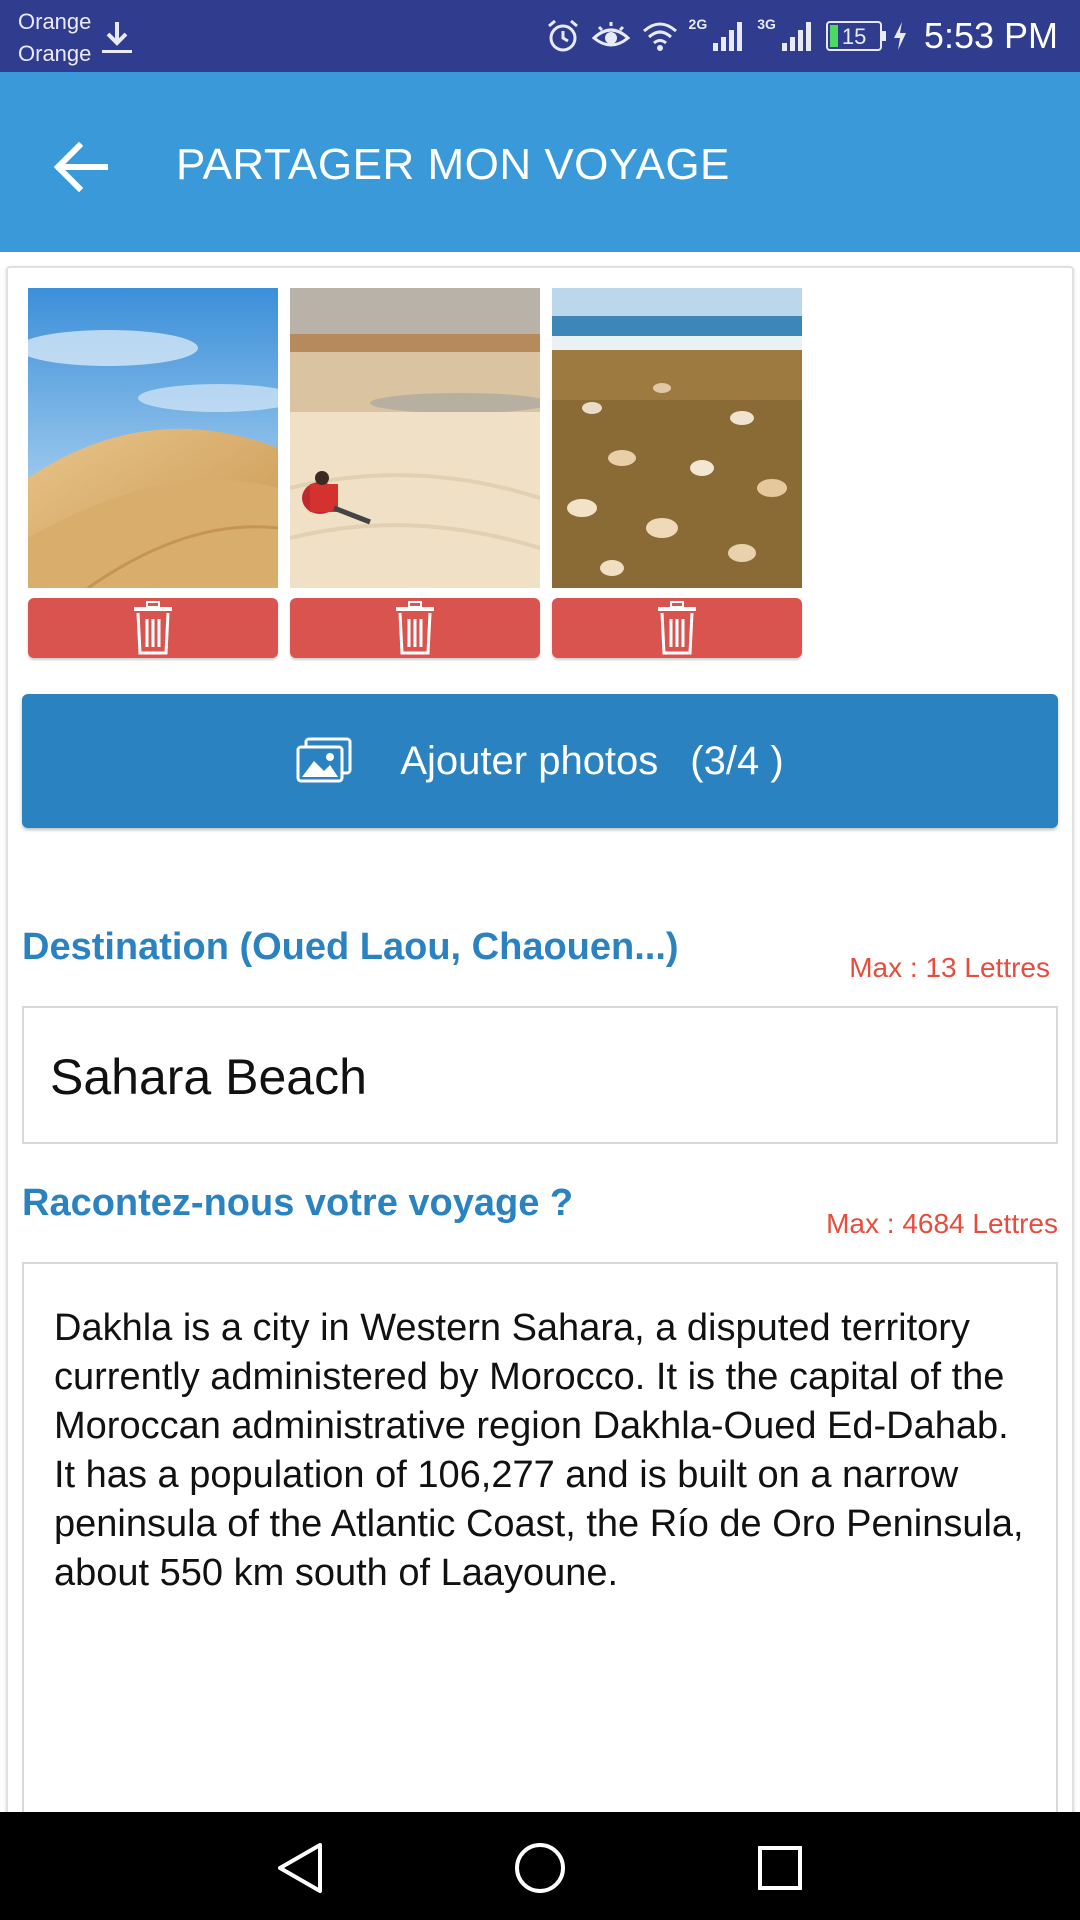  I want to click on arrow-left-icon, so click(80, 167).